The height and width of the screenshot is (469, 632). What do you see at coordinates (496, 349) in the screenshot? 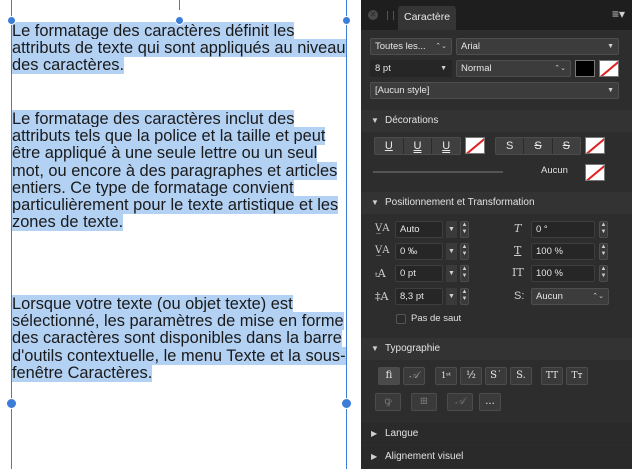
I see `section-typography: ▼ Typographie` at bounding box center [496, 349].